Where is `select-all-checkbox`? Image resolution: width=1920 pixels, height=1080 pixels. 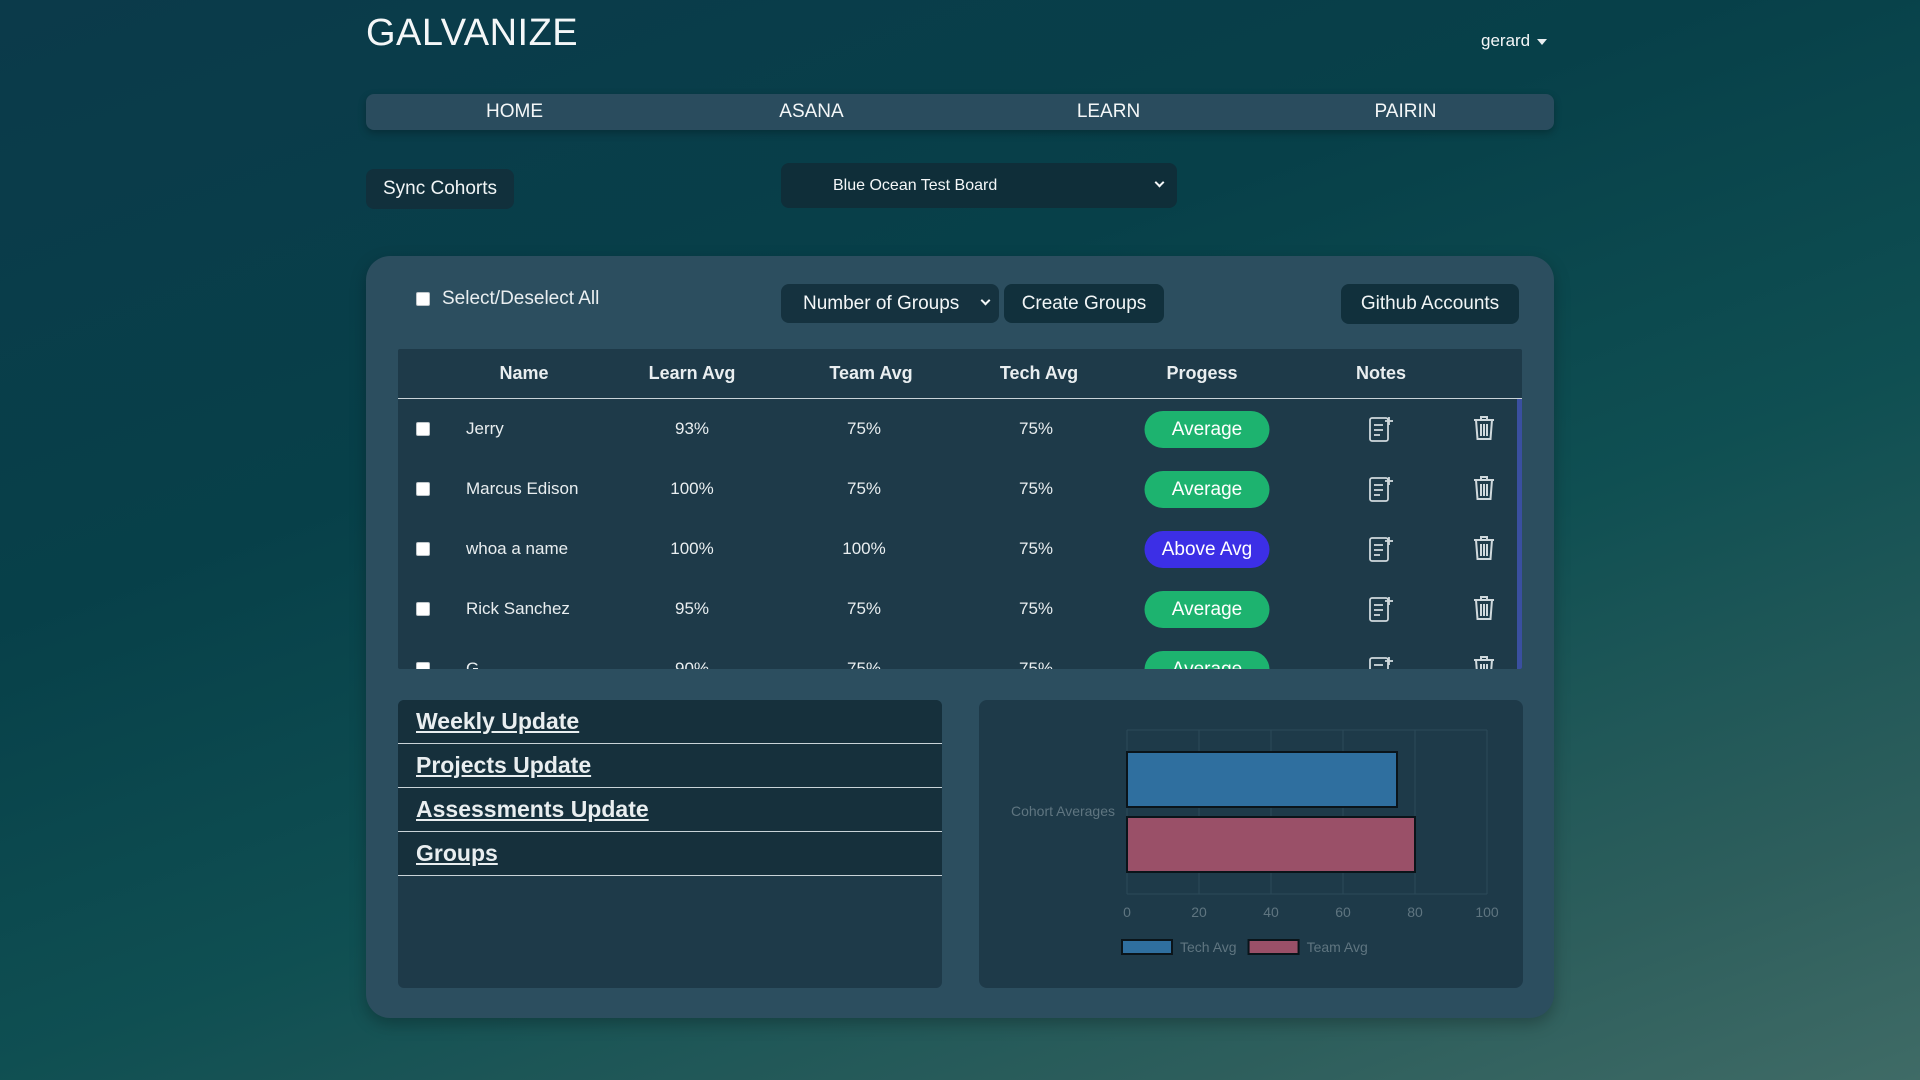 select-all-checkbox is located at coordinates (423, 299).